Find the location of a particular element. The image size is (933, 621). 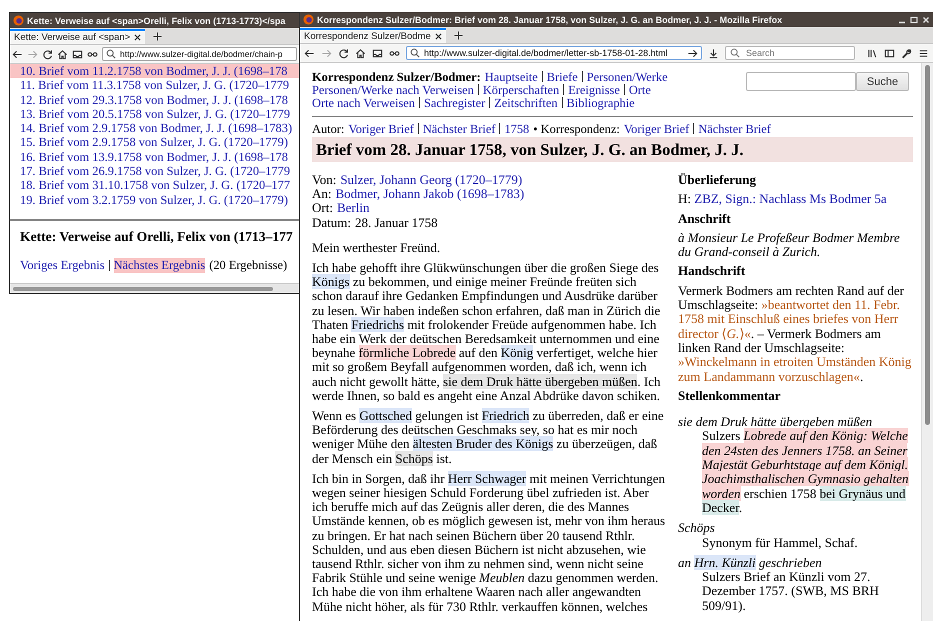

nav-link: Körperschaften is located at coordinates (521, 90).